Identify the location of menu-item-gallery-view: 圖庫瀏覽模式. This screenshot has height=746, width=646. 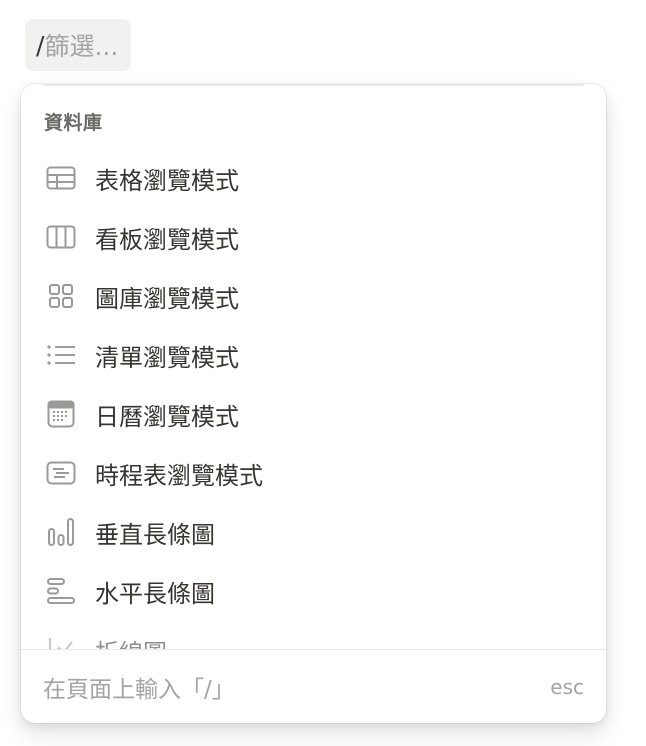
(313, 296).